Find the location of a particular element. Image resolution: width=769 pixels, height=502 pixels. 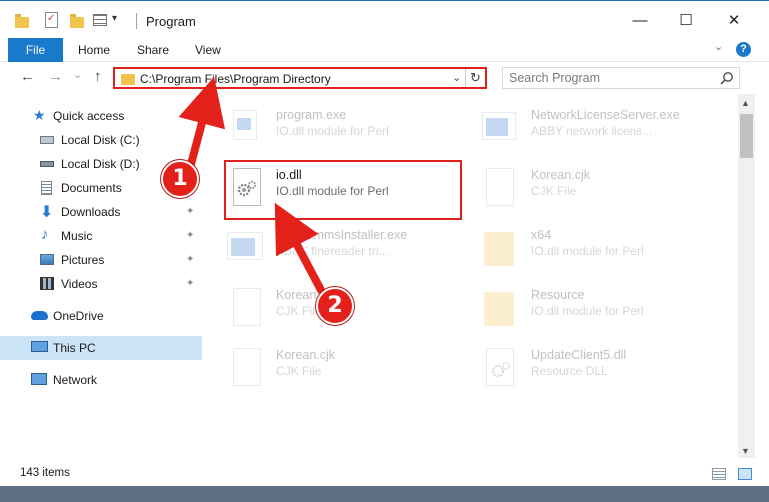

sidebar-item-local-disk-c: Local Disk (C:) is located at coordinates (101, 140).